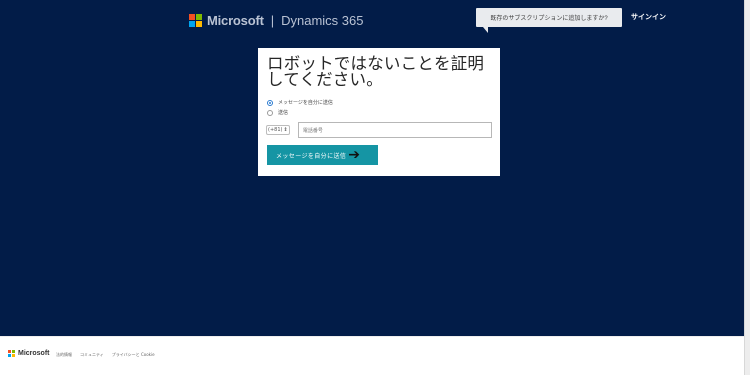 Image resolution: width=750 pixels, height=375 pixels. I want to click on signin-link: サインイン, so click(648, 17).